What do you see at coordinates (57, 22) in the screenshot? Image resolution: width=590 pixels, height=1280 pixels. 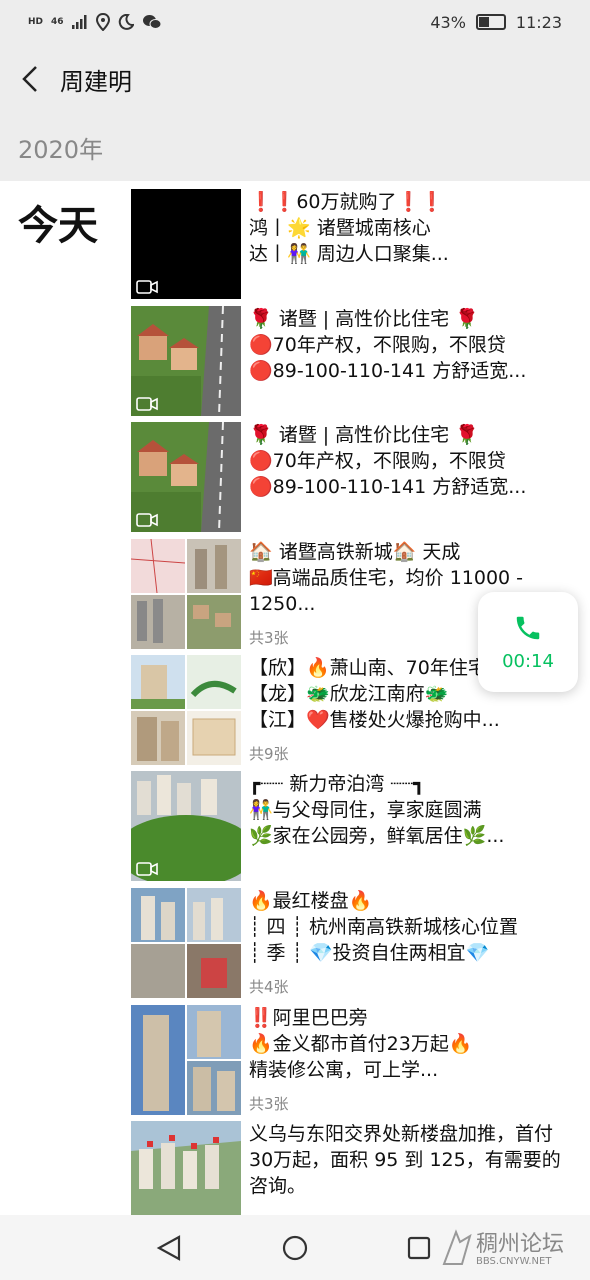 I see `network-type: 46` at bounding box center [57, 22].